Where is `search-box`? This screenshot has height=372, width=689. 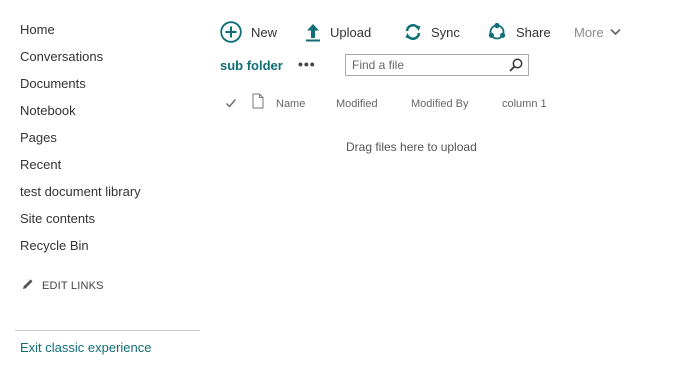
search-box is located at coordinates (437, 65).